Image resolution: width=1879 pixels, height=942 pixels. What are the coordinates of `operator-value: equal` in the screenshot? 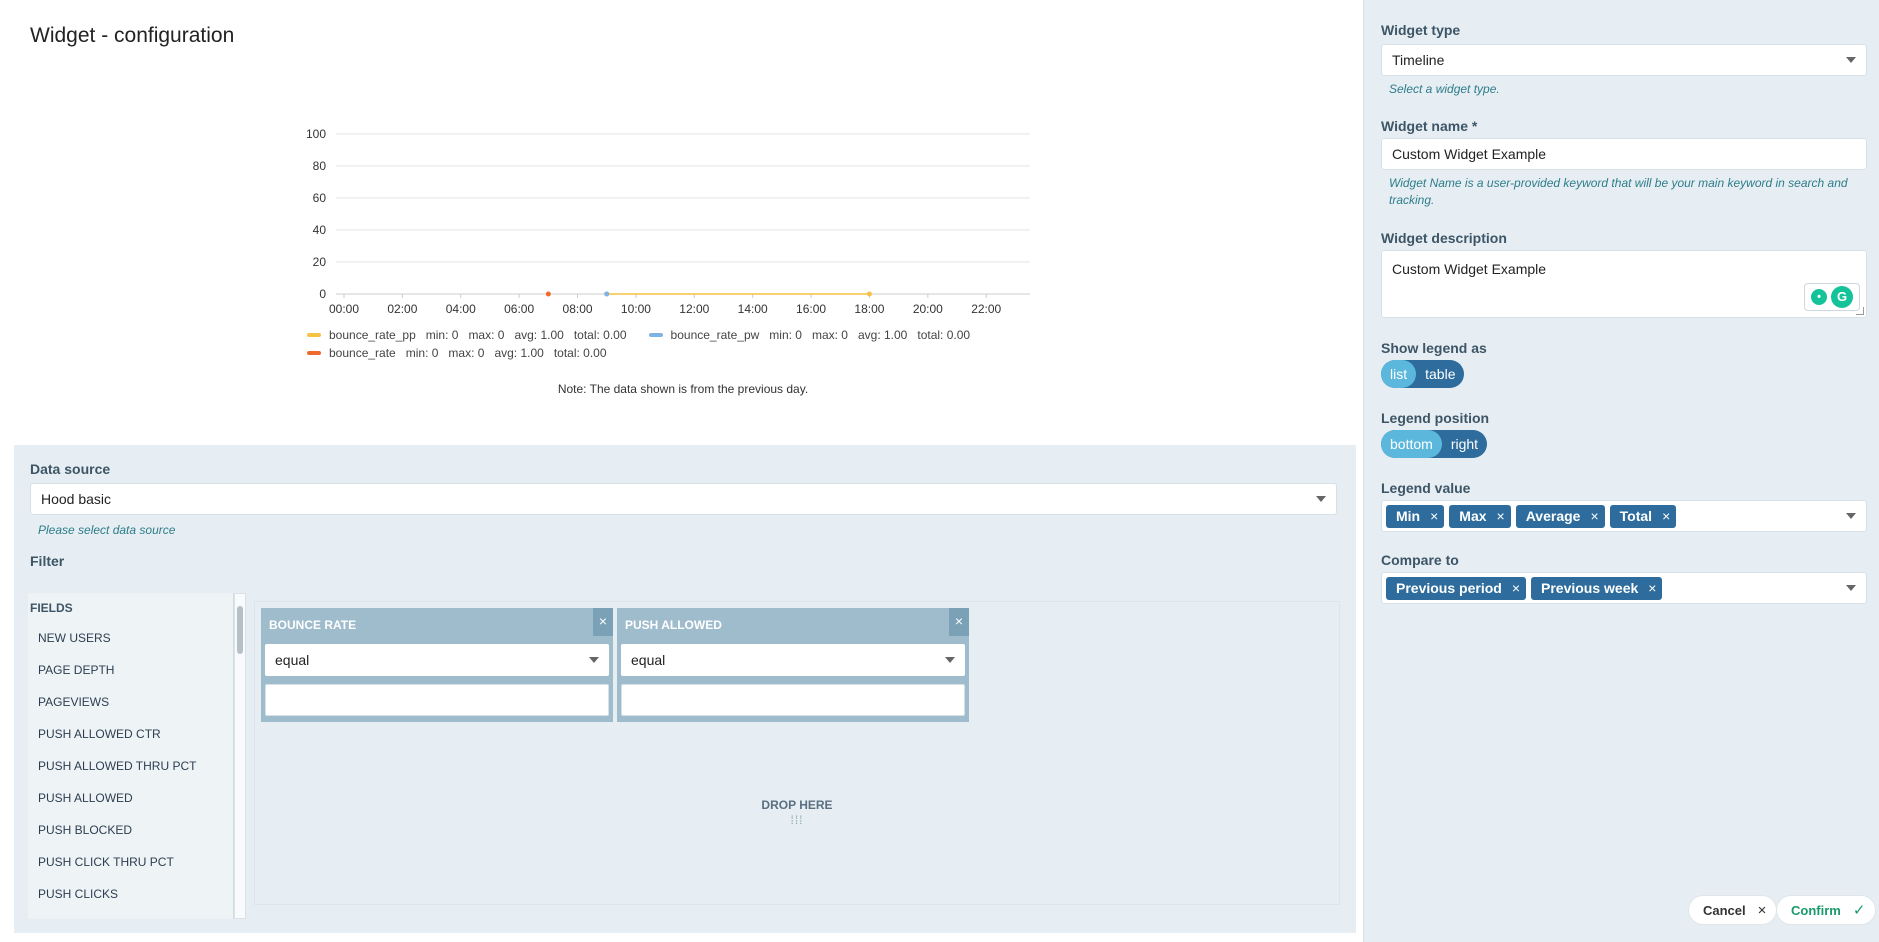 It's located at (648, 660).